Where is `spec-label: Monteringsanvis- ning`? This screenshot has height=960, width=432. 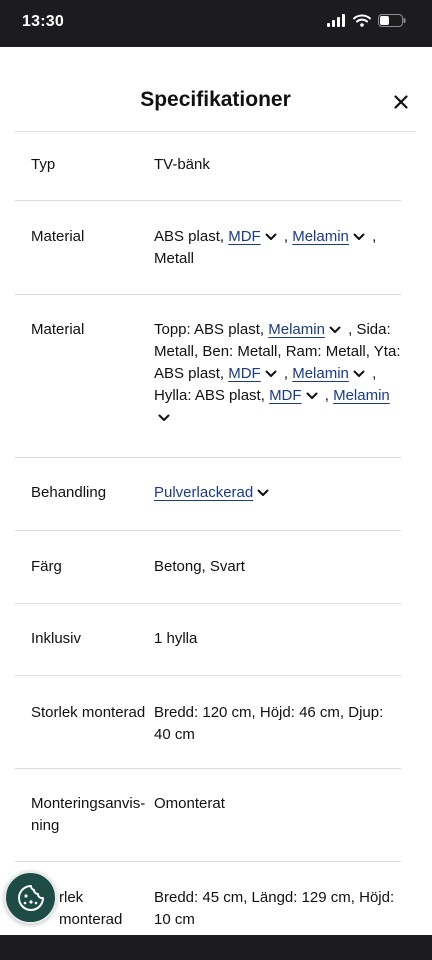 spec-label: Monteringsanvis- ning is located at coordinates (88, 815).